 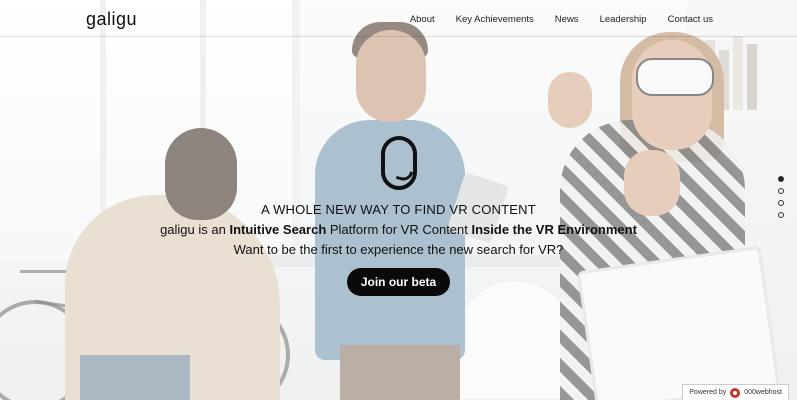 I want to click on nav-link-contact-us: Contact us, so click(x=690, y=19).